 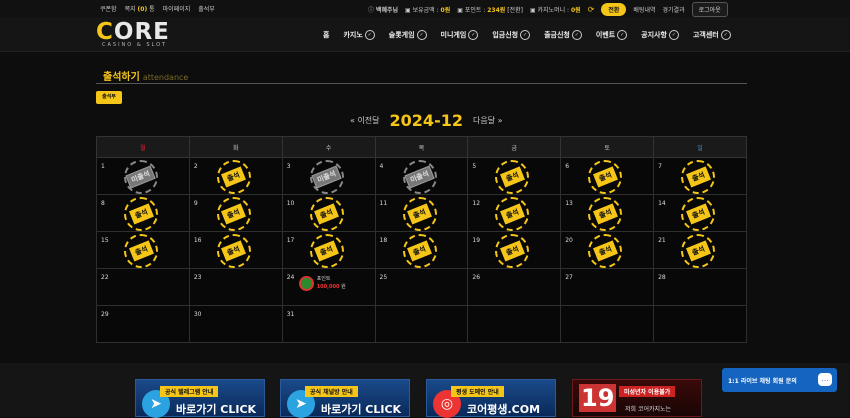 I want to click on day-number: 24, so click(x=290, y=277).